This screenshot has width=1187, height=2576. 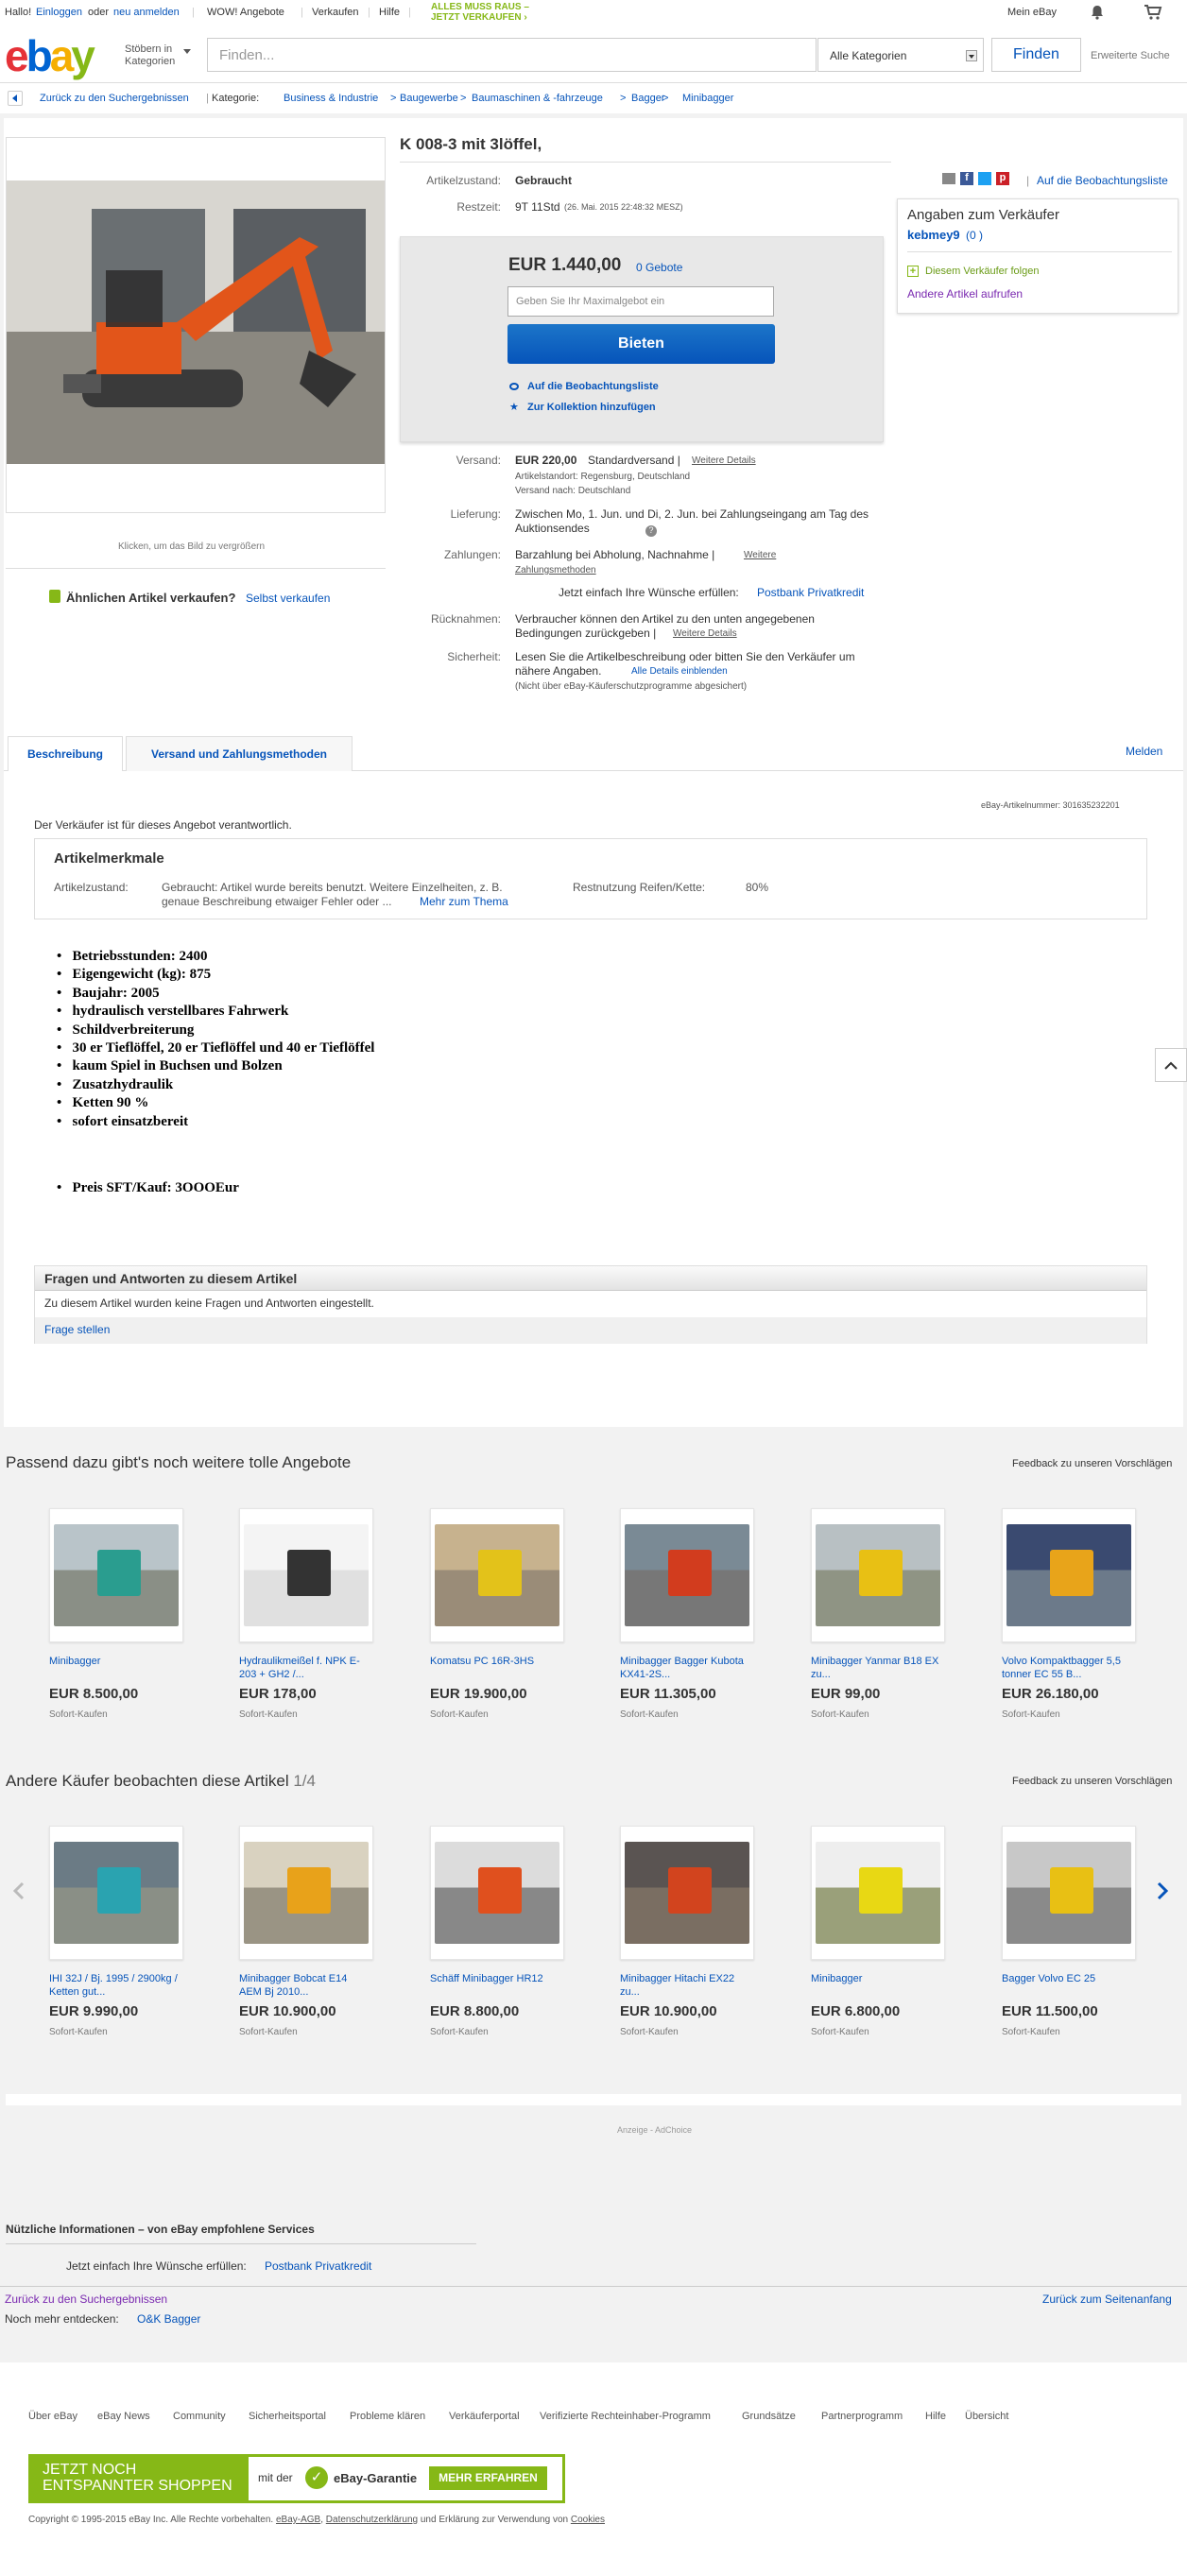 I want to click on product-title: Bagger Volvo EC 25, so click(x=1068, y=1978).